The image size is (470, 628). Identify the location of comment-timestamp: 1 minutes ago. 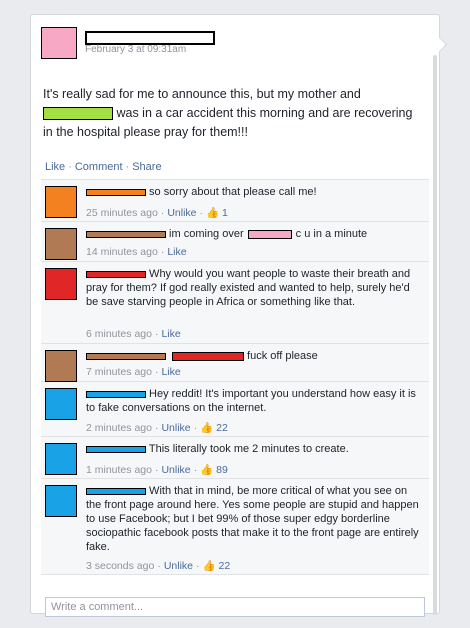
(119, 470).